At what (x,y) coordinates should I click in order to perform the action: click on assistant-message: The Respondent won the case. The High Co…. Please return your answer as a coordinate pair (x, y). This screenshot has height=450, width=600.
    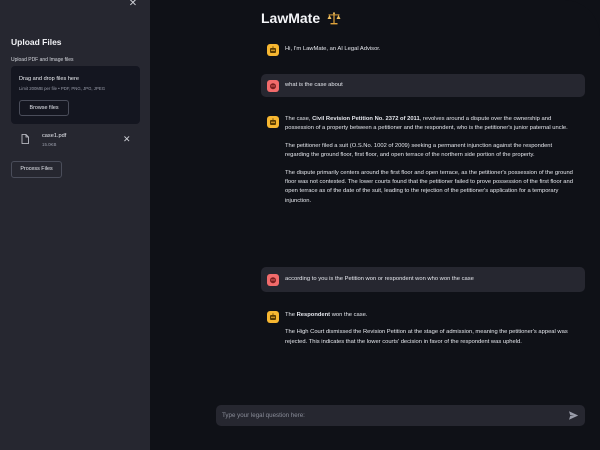
    Looking at the image, I should click on (423, 341).